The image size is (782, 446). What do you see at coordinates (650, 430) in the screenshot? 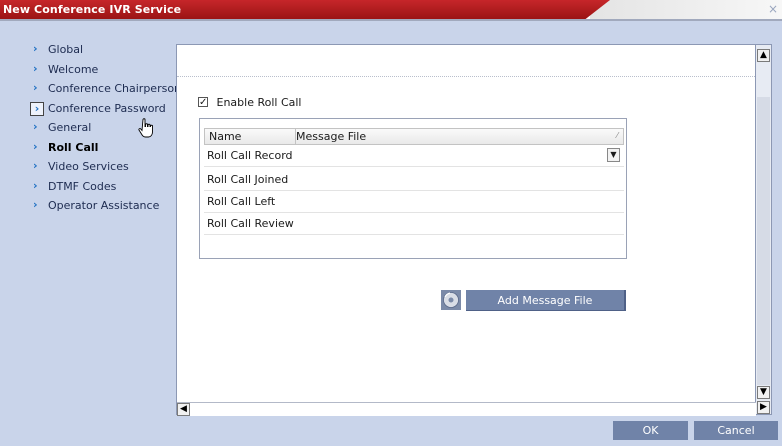
I see `ok-button: OK` at bounding box center [650, 430].